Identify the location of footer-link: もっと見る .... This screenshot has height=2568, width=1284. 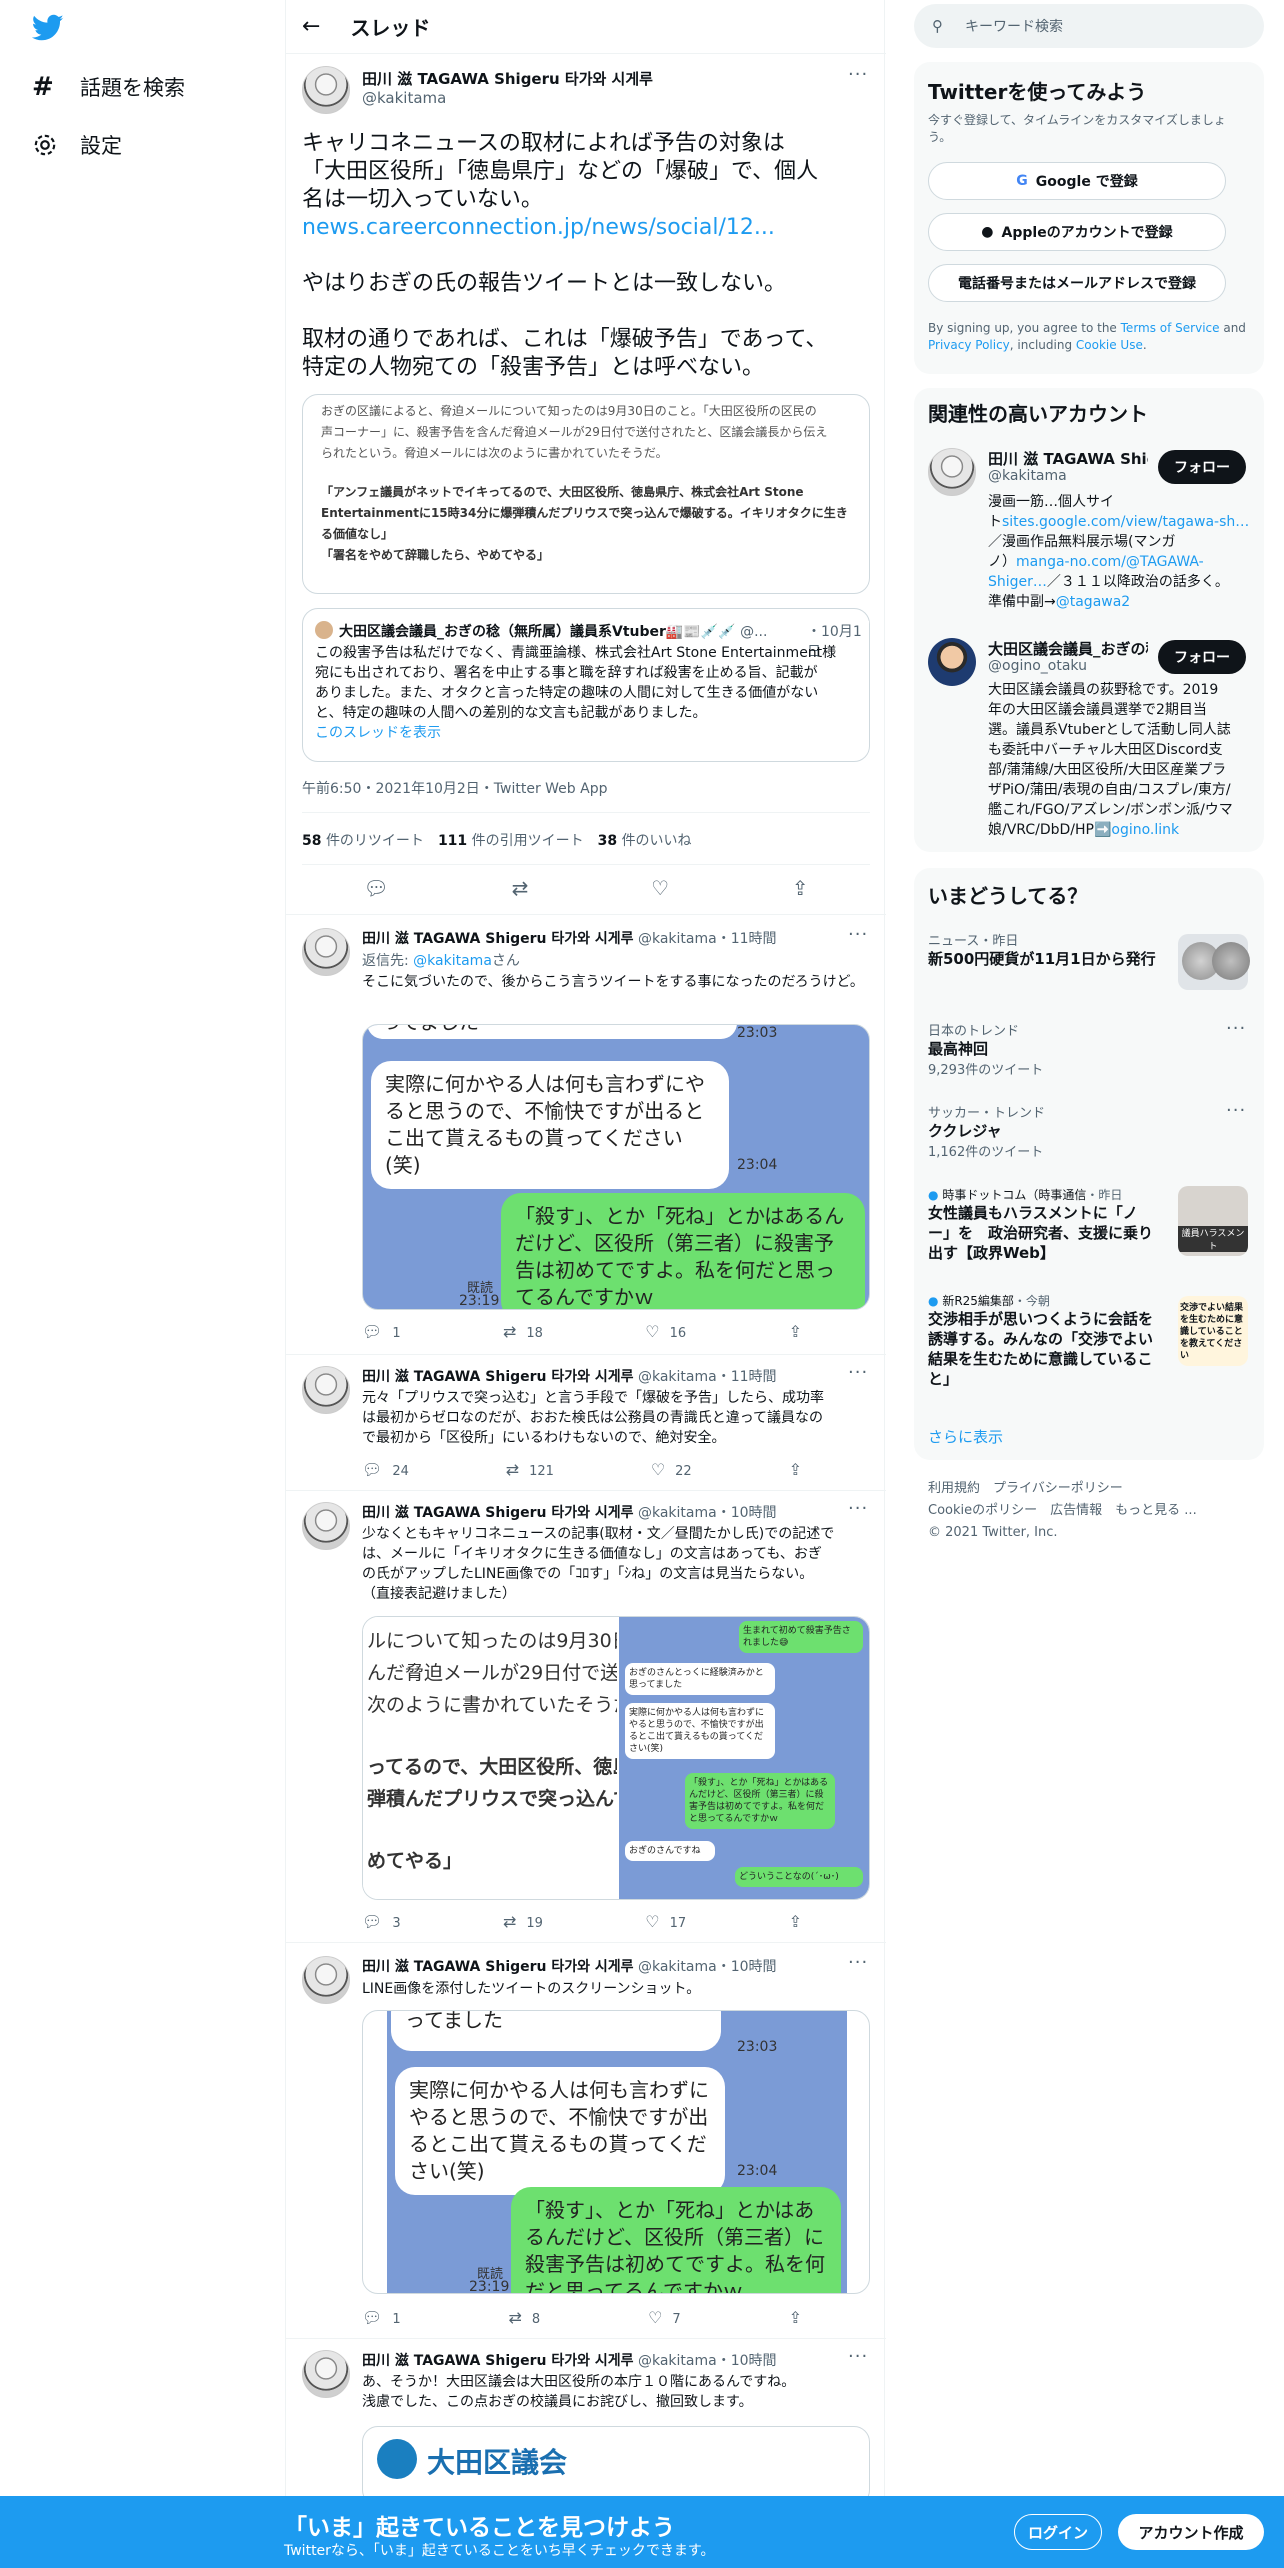
(1156, 1510).